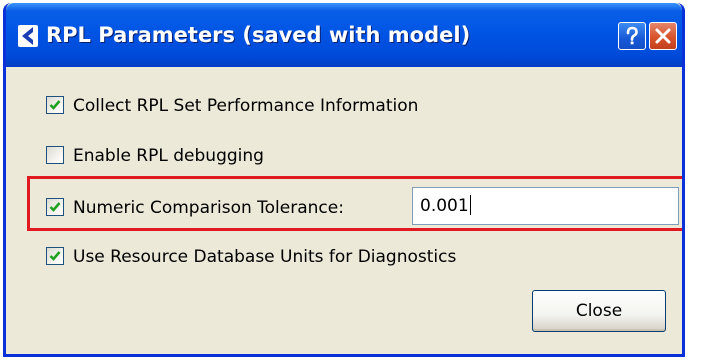 This screenshot has height=362, width=703. Describe the element at coordinates (28, 36) in the screenshot. I see `rpl-app-icon` at that location.